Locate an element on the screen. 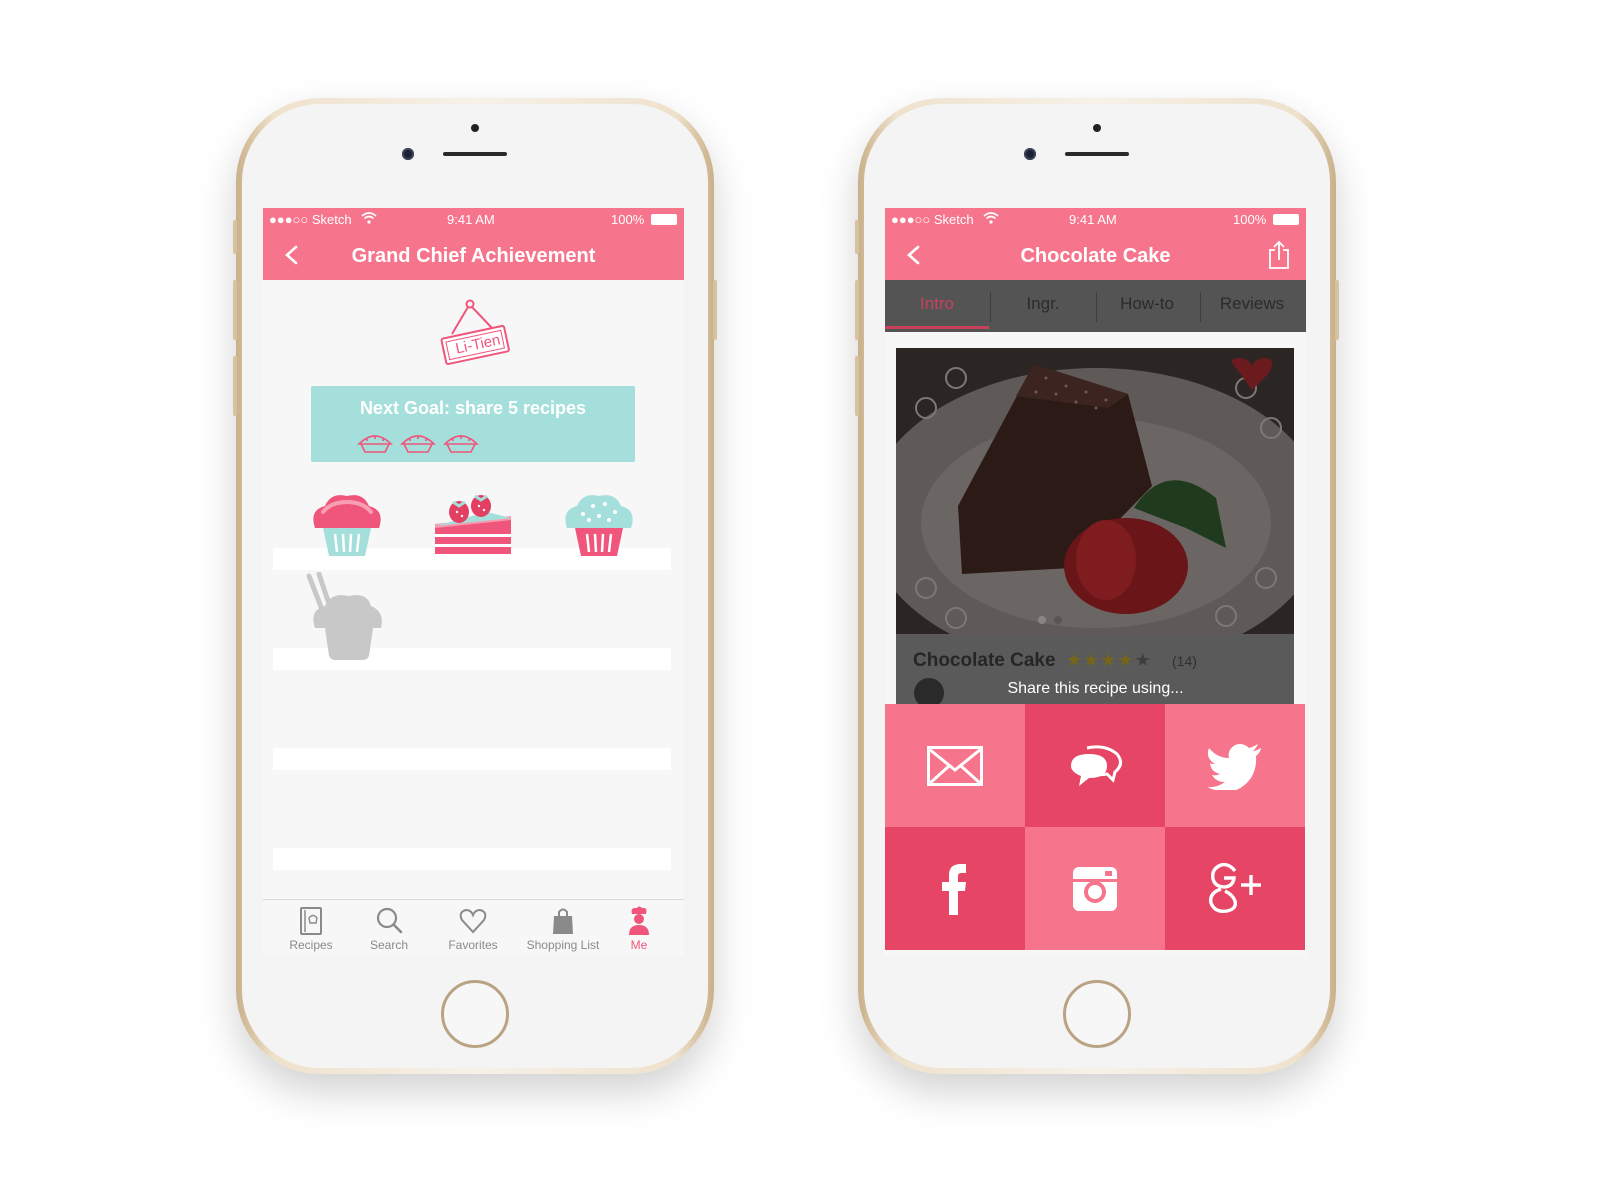 This screenshot has width=1600, height=1200. share-message-button is located at coordinates (1095, 765).